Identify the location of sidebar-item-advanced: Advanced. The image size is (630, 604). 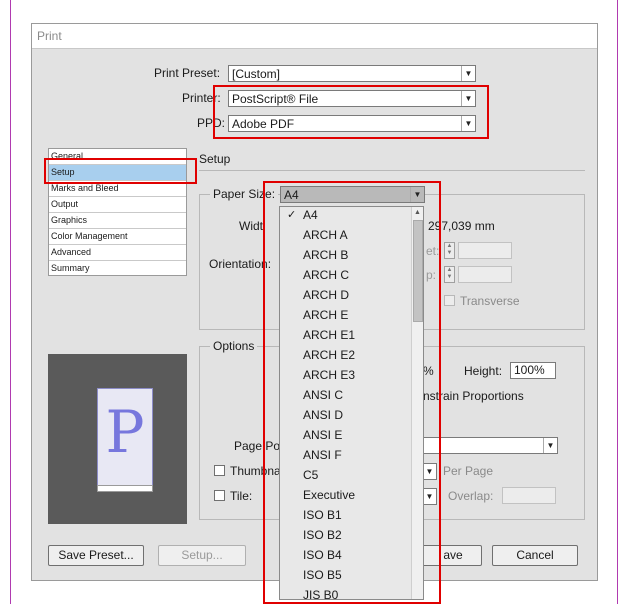
(117, 253).